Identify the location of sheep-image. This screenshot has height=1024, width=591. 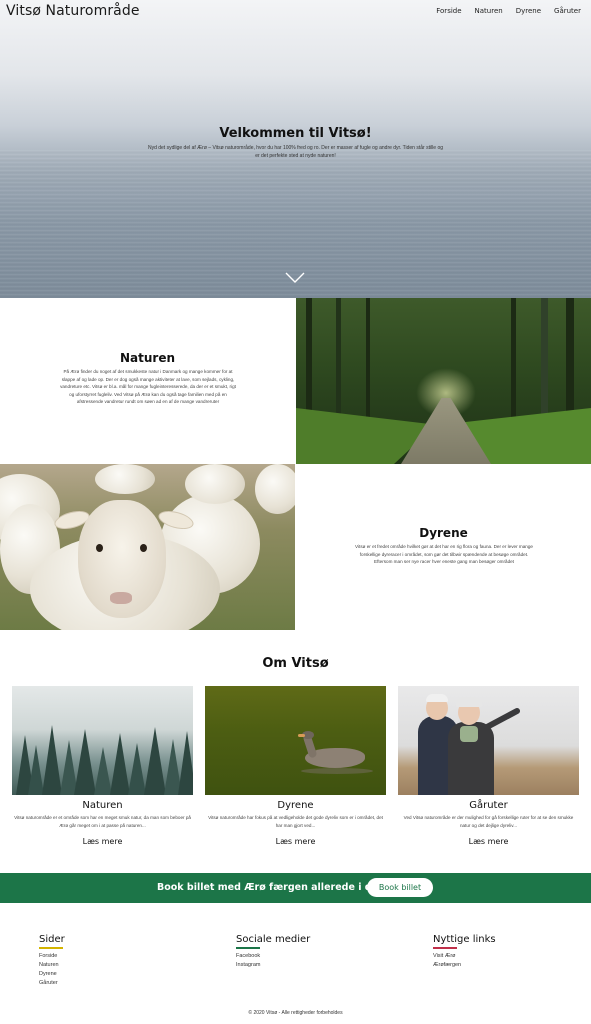
(147, 547).